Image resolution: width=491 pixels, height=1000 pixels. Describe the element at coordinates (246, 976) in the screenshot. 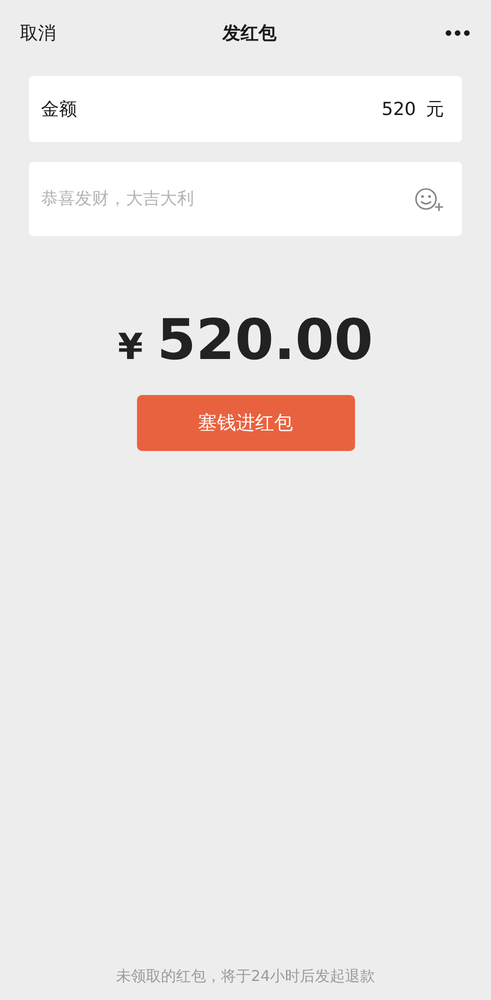

I see `refund-note: 未领取的红包，将于24小时后发起退款` at that location.